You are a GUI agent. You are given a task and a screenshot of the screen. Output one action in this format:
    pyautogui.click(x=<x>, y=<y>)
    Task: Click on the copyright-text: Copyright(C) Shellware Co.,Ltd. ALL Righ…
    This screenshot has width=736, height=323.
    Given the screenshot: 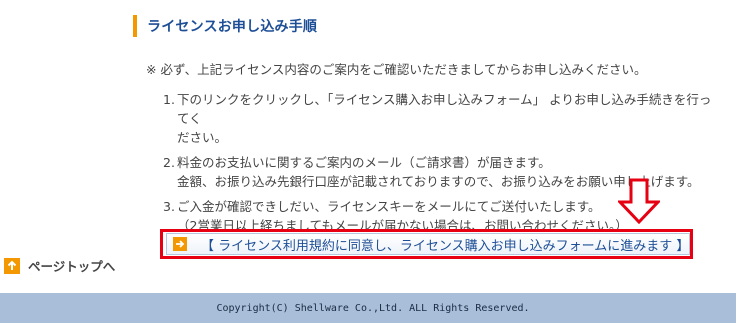 What is the action you would take?
    pyautogui.click(x=373, y=308)
    